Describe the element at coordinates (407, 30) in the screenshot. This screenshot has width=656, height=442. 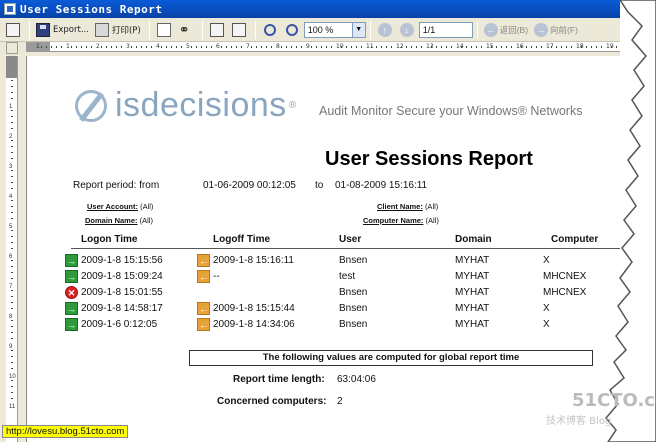
I see `next-page-button: ↓` at that location.